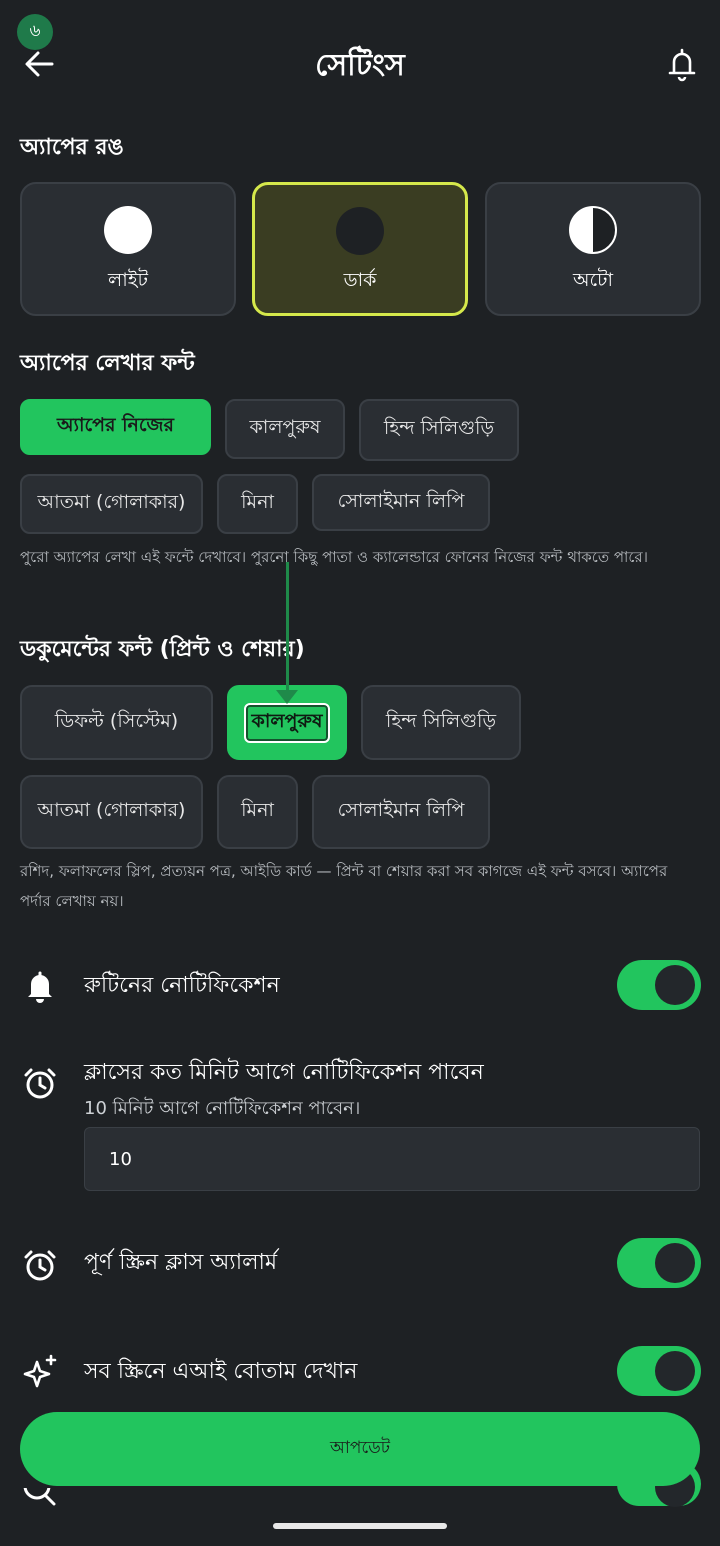 Image resolution: width=720 pixels, height=1546 pixels. I want to click on annotation-arrow-line, so click(287, 629).